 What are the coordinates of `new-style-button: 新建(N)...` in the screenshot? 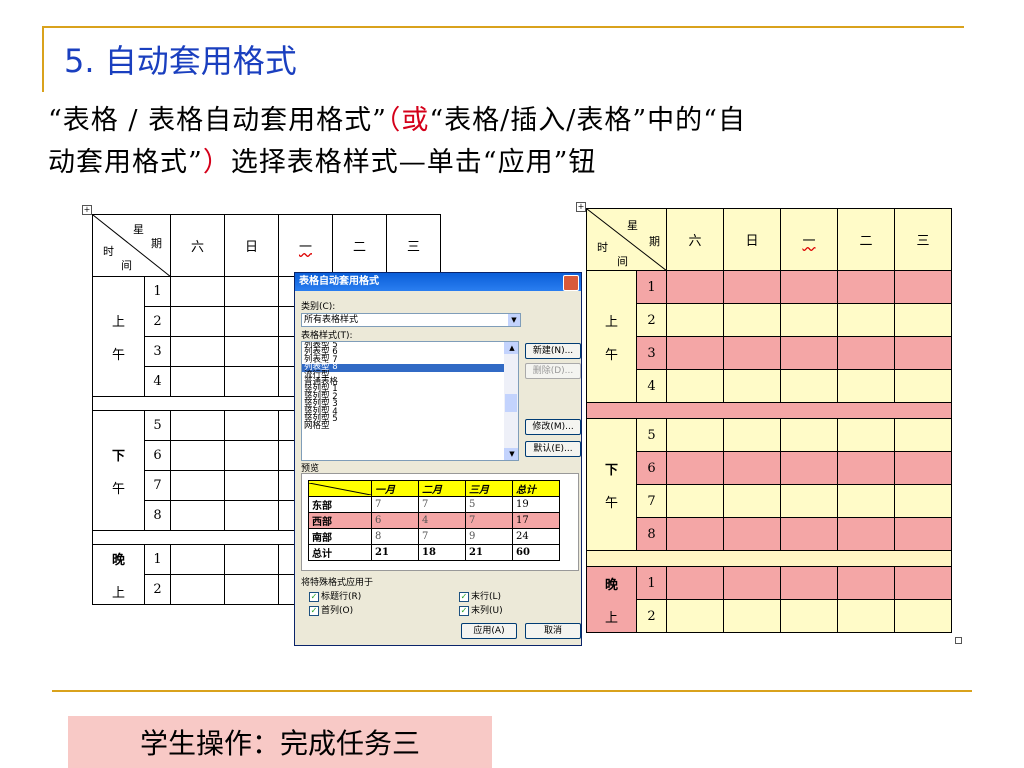 It's located at (553, 351).